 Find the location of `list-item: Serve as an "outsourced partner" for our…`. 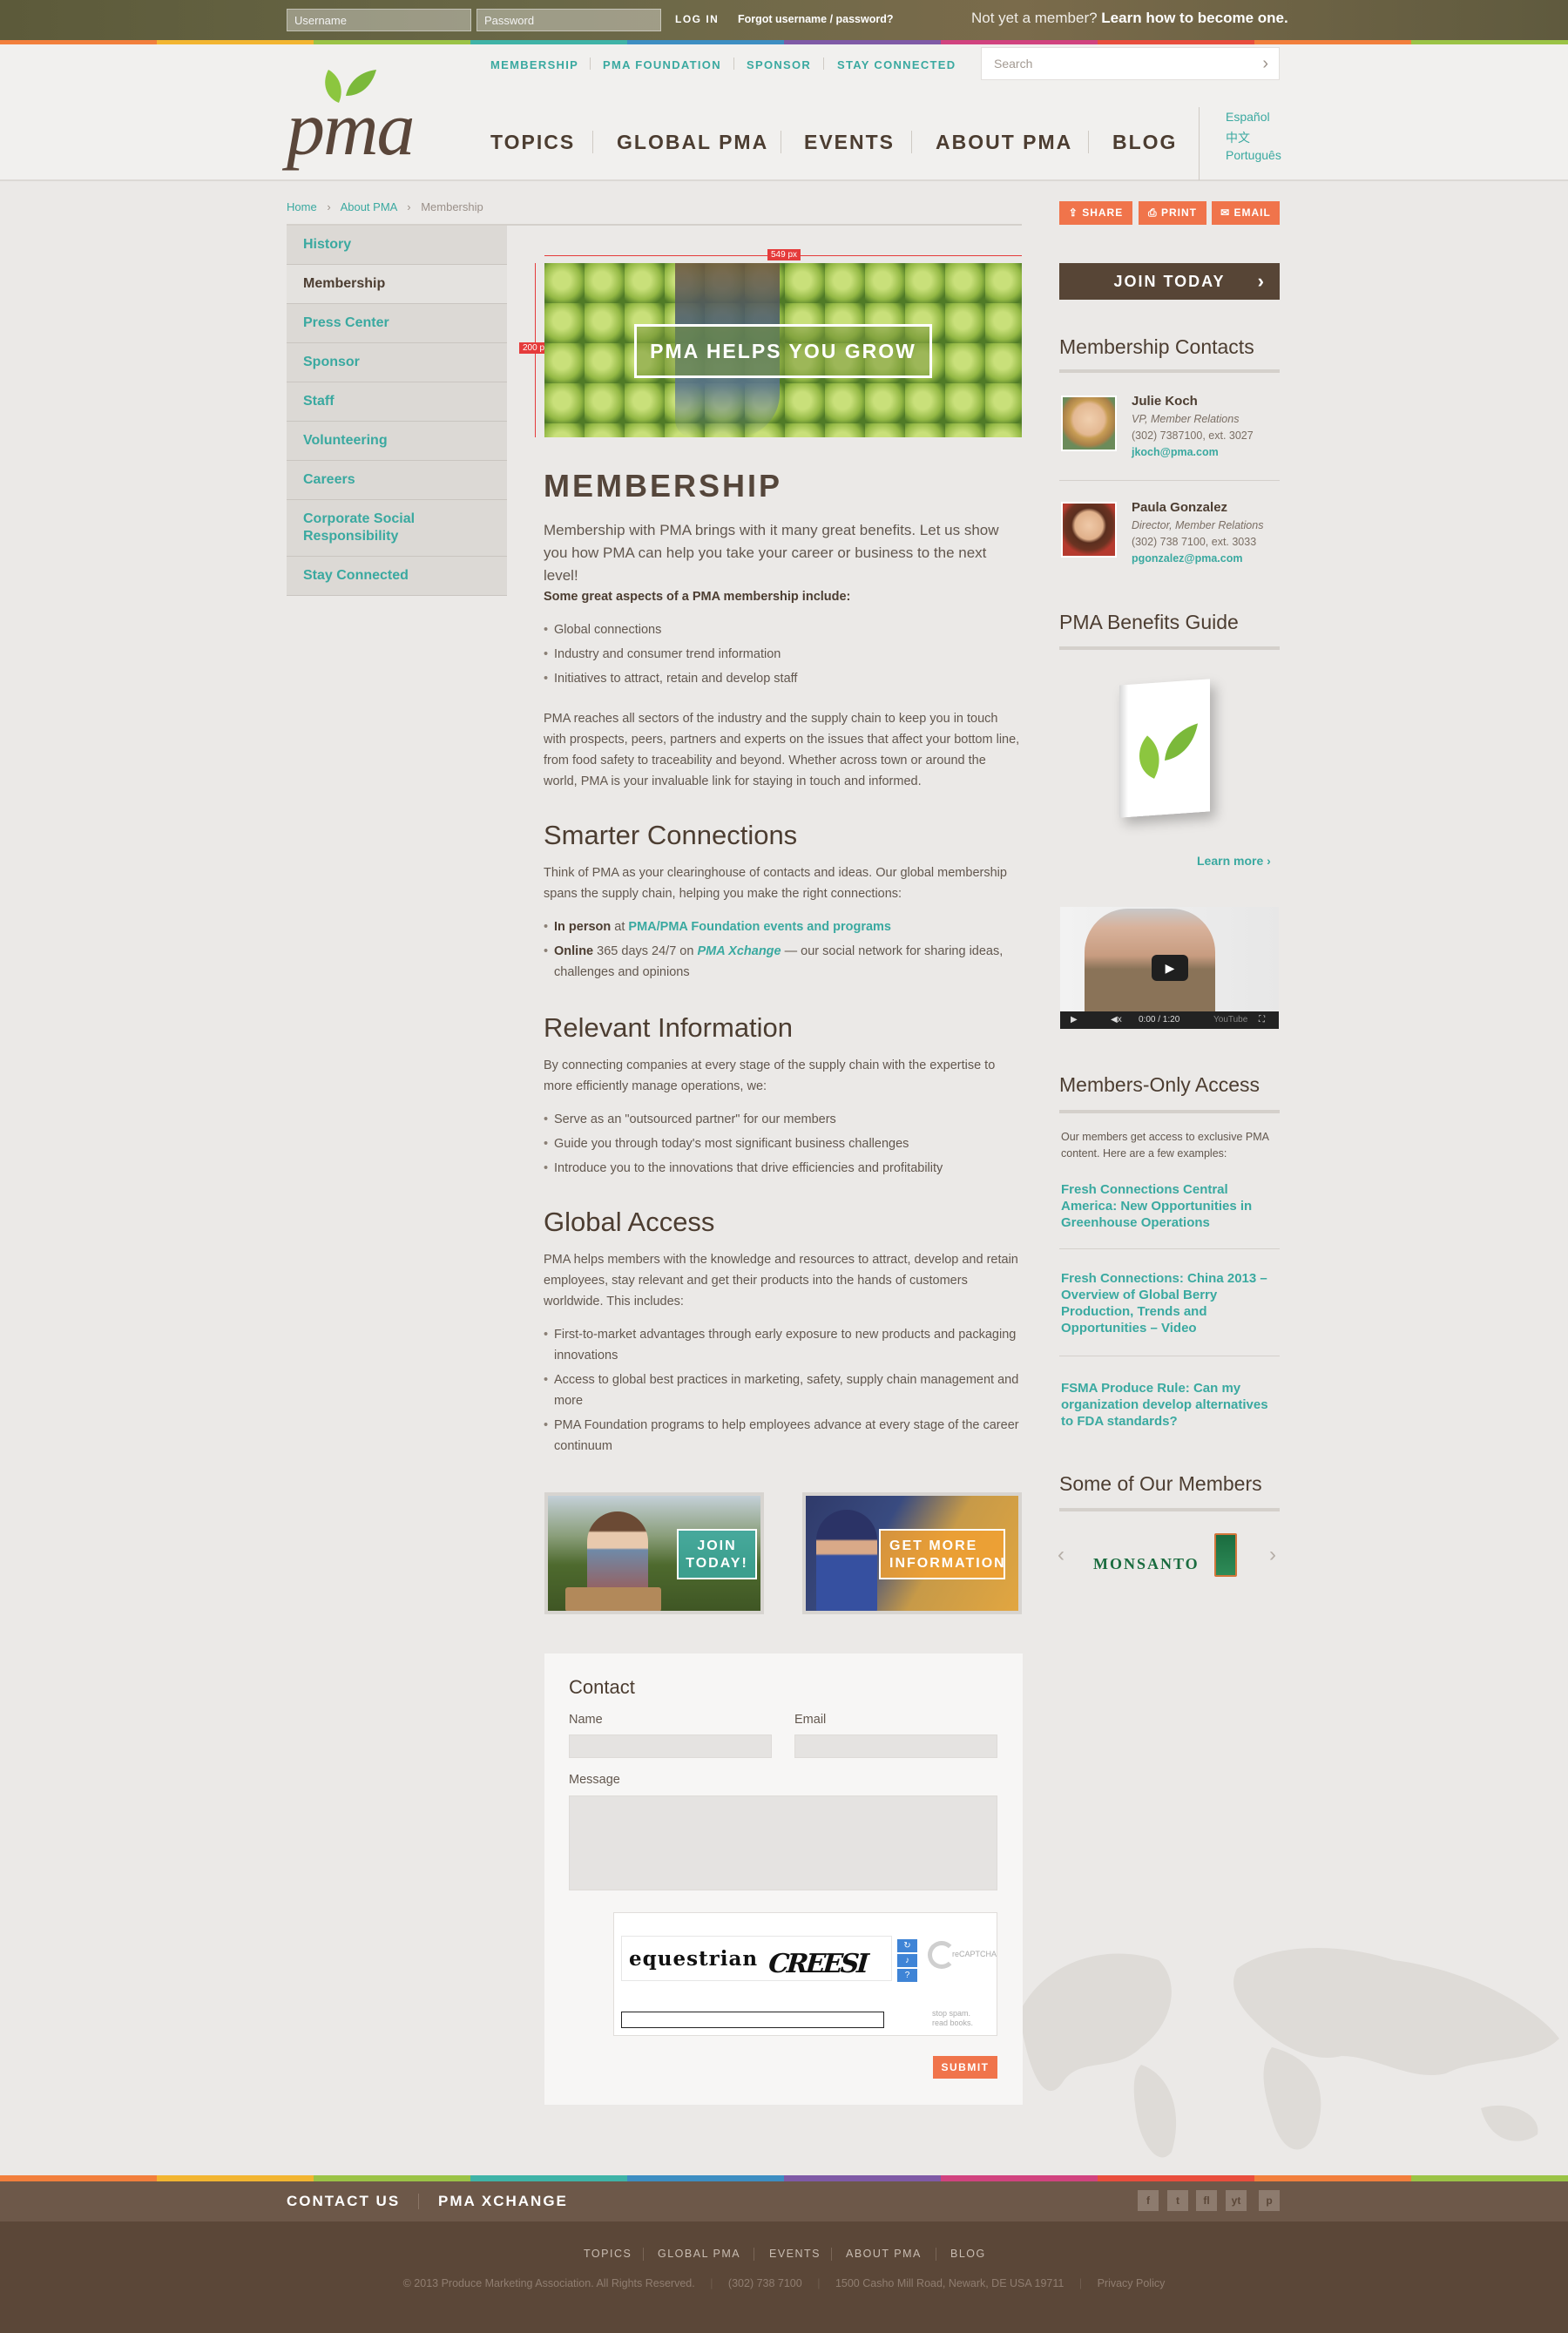

list-item: Serve as an "outsourced partner" for our… is located at coordinates (782, 1119).